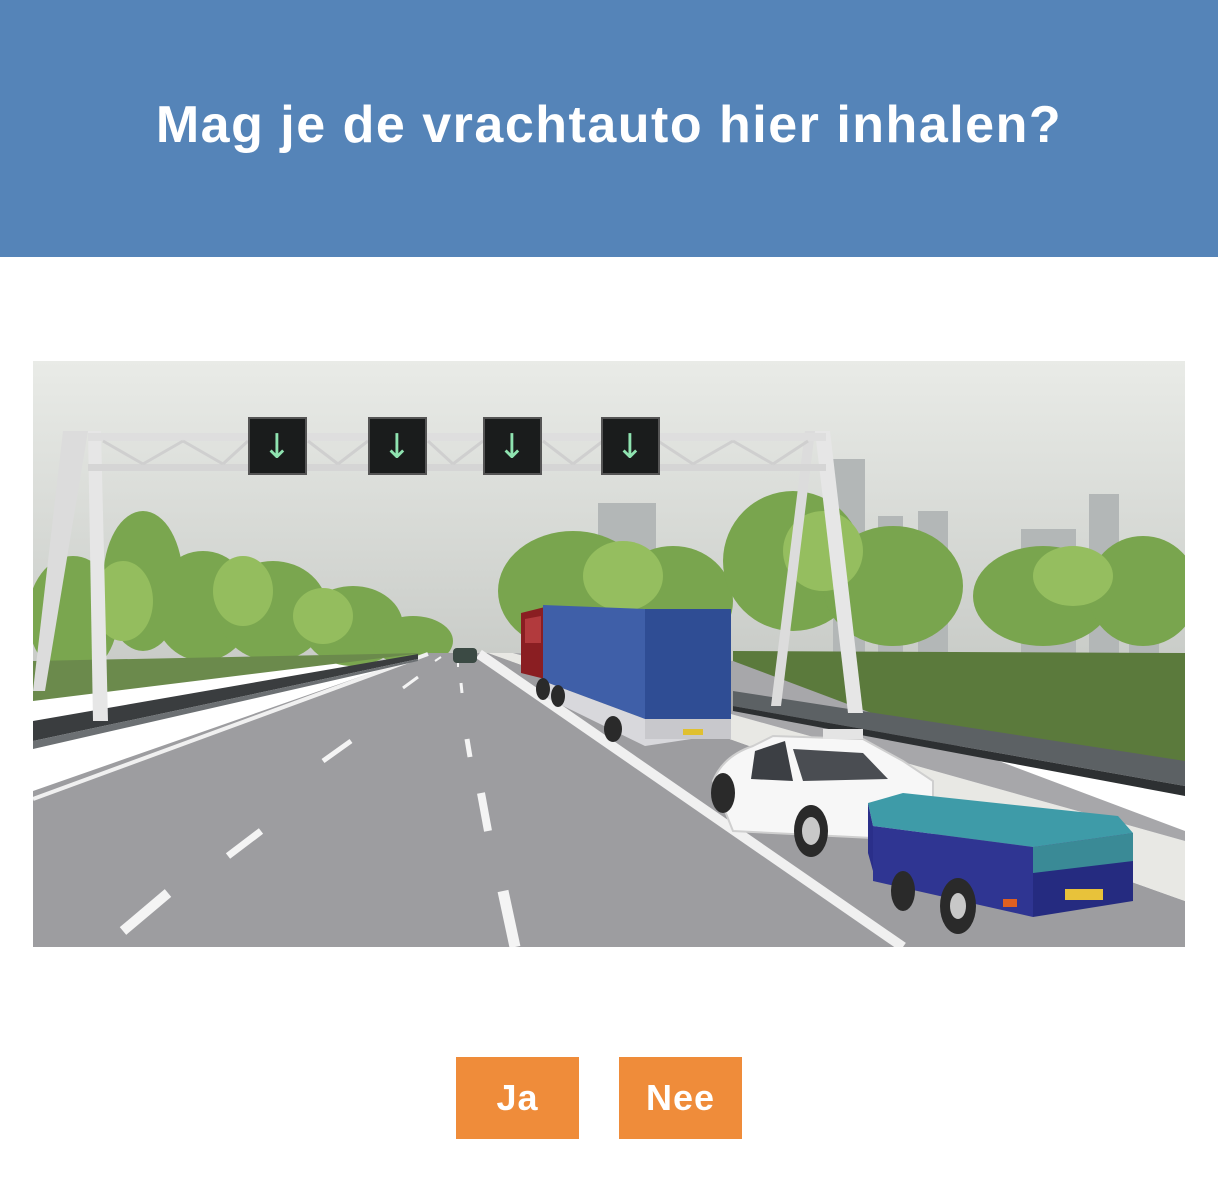 This screenshot has width=1218, height=1182. Describe the element at coordinates (457, 437) in the screenshot. I see `gantry-beam` at that location.